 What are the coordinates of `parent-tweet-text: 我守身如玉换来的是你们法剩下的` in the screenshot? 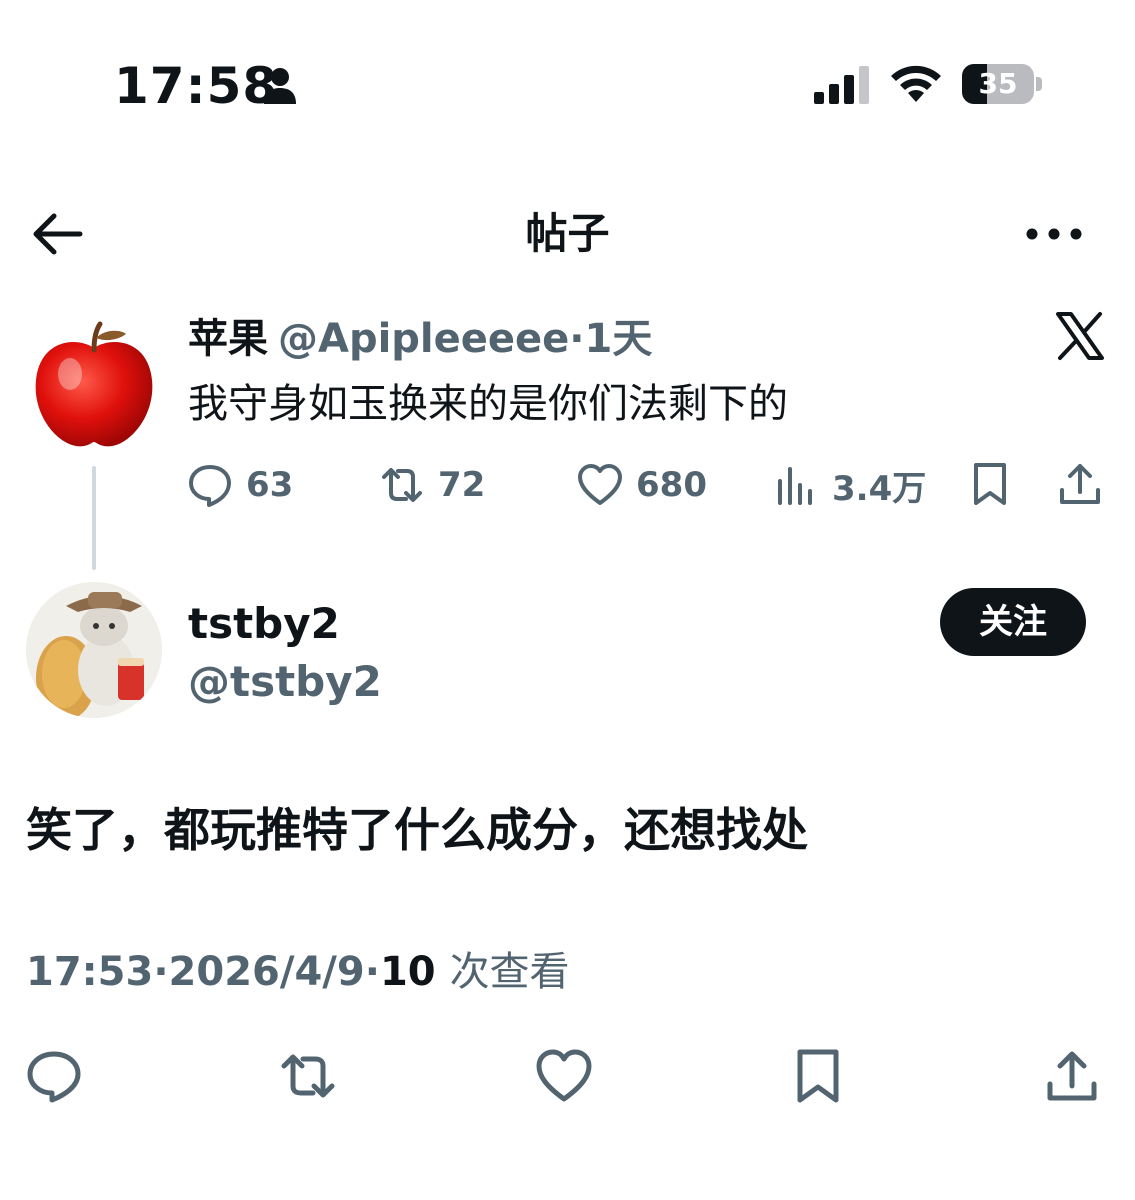 It's located at (488, 404).